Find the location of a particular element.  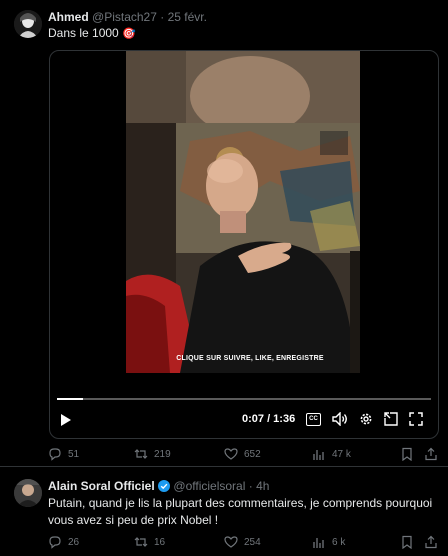

reply-button: 51 is located at coordinates (63, 454).